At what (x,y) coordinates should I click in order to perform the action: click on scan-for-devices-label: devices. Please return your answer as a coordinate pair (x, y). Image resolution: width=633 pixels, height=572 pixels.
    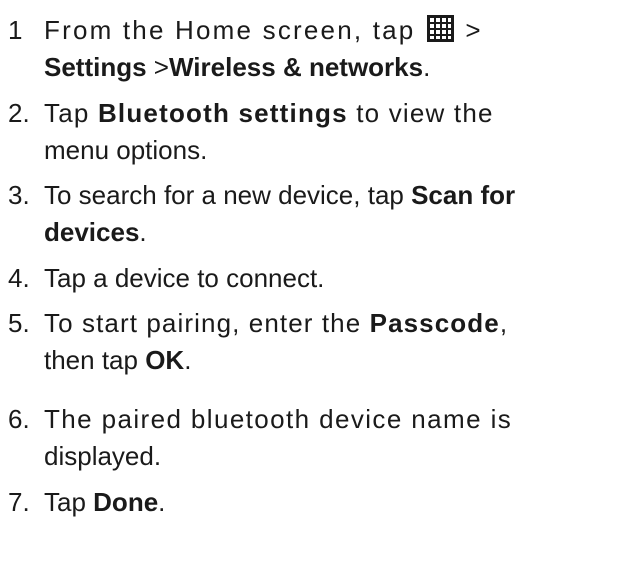
    Looking at the image, I should click on (92, 232).